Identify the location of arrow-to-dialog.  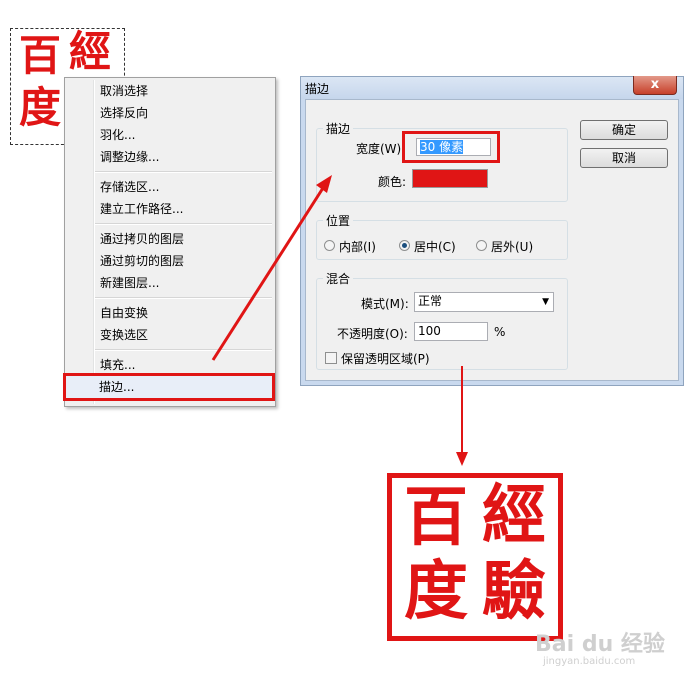
(268, 274).